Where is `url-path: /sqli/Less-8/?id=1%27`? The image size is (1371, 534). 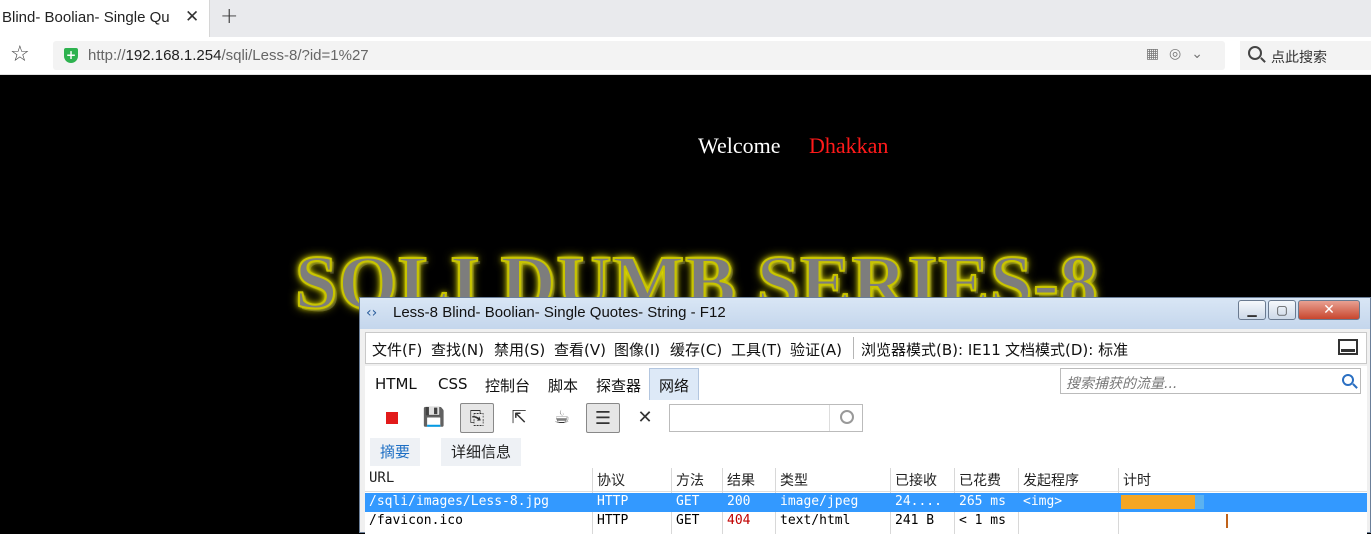
url-path: /sqli/Less-8/?id=1%27 is located at coordinates (295, 55).